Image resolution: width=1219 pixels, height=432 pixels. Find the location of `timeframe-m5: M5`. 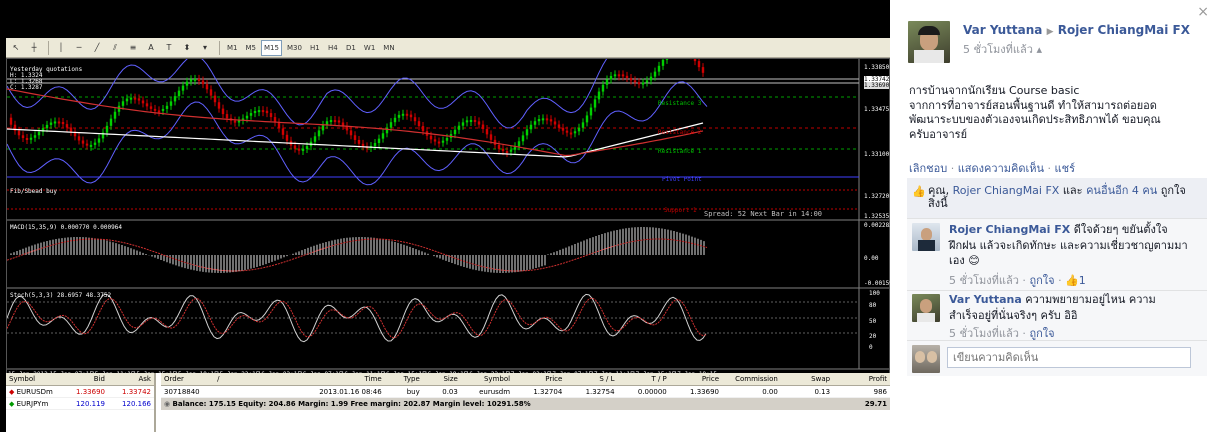

timeframe-m5: M5 is located at coordinates (251, 48).